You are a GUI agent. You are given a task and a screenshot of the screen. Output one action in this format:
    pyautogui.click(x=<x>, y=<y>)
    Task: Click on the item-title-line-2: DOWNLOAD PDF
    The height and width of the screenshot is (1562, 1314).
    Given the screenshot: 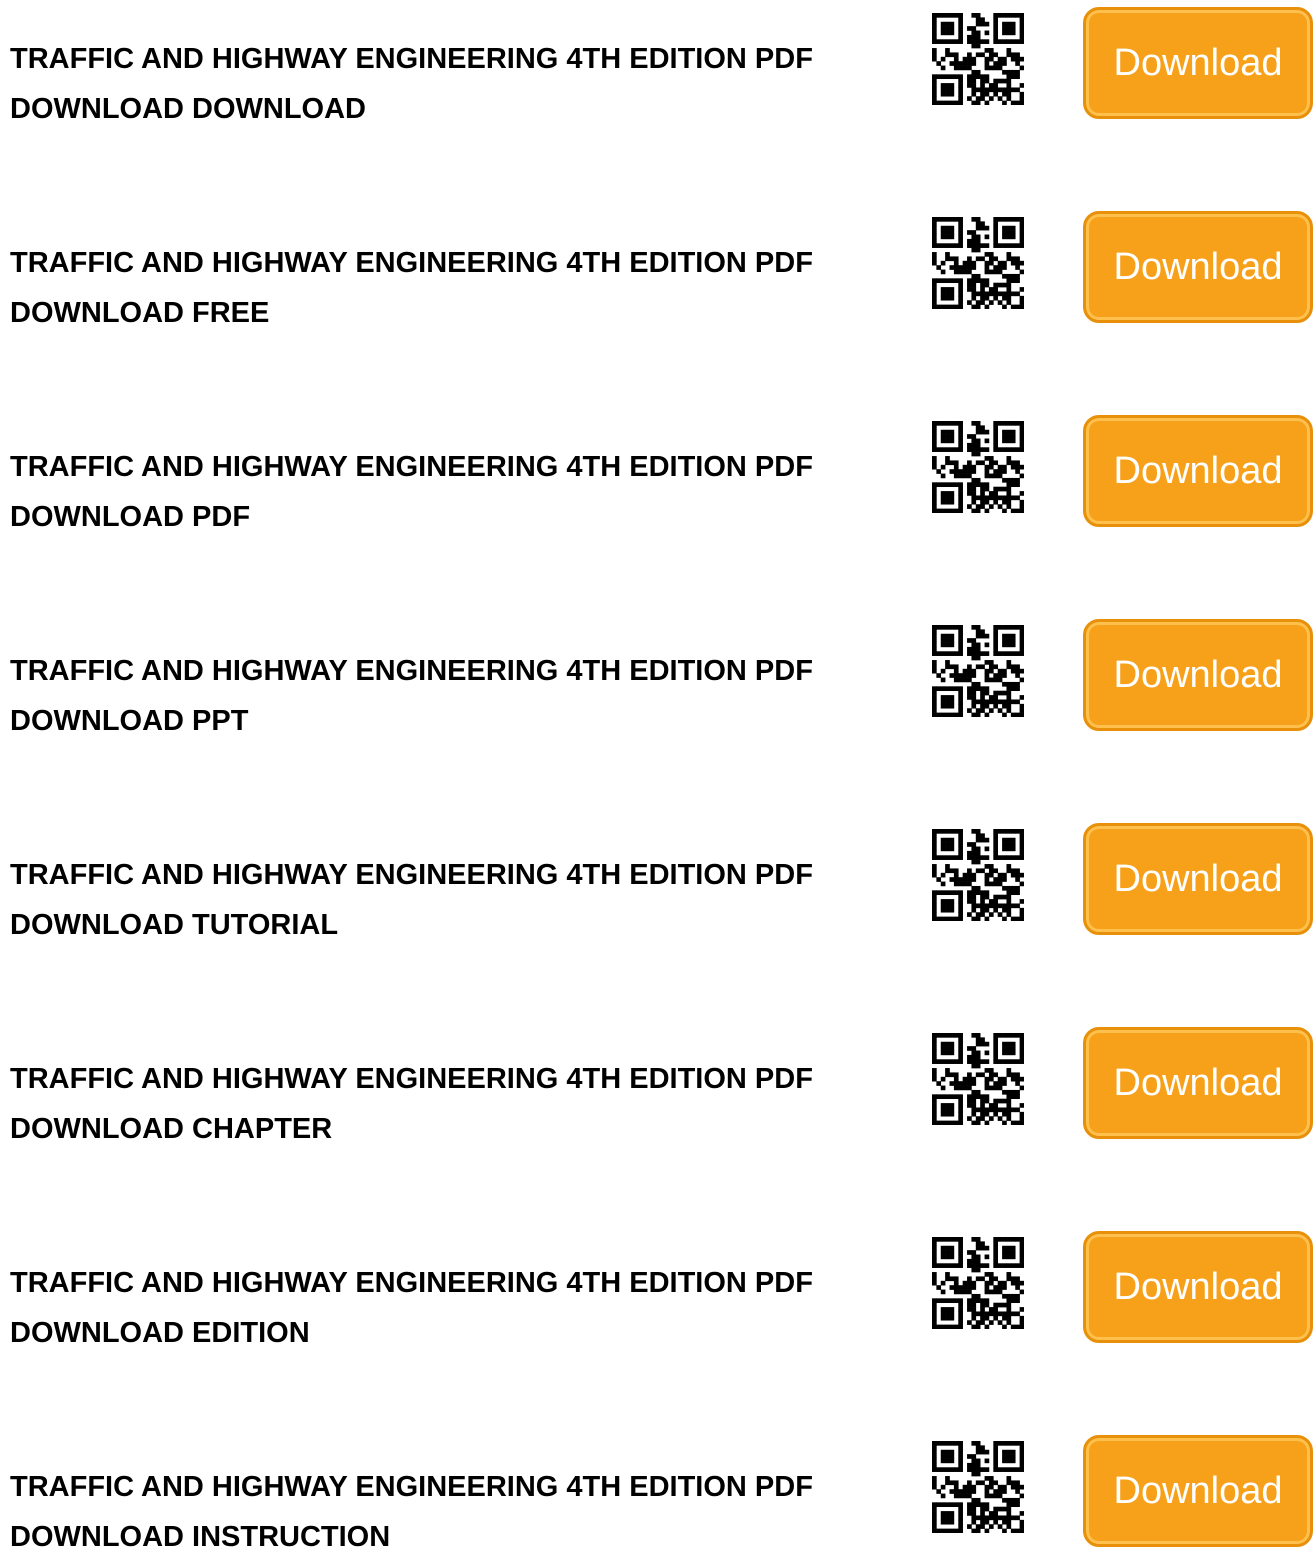 What is the action you would take?
    pyautogui.click(x=130, y=517)
    